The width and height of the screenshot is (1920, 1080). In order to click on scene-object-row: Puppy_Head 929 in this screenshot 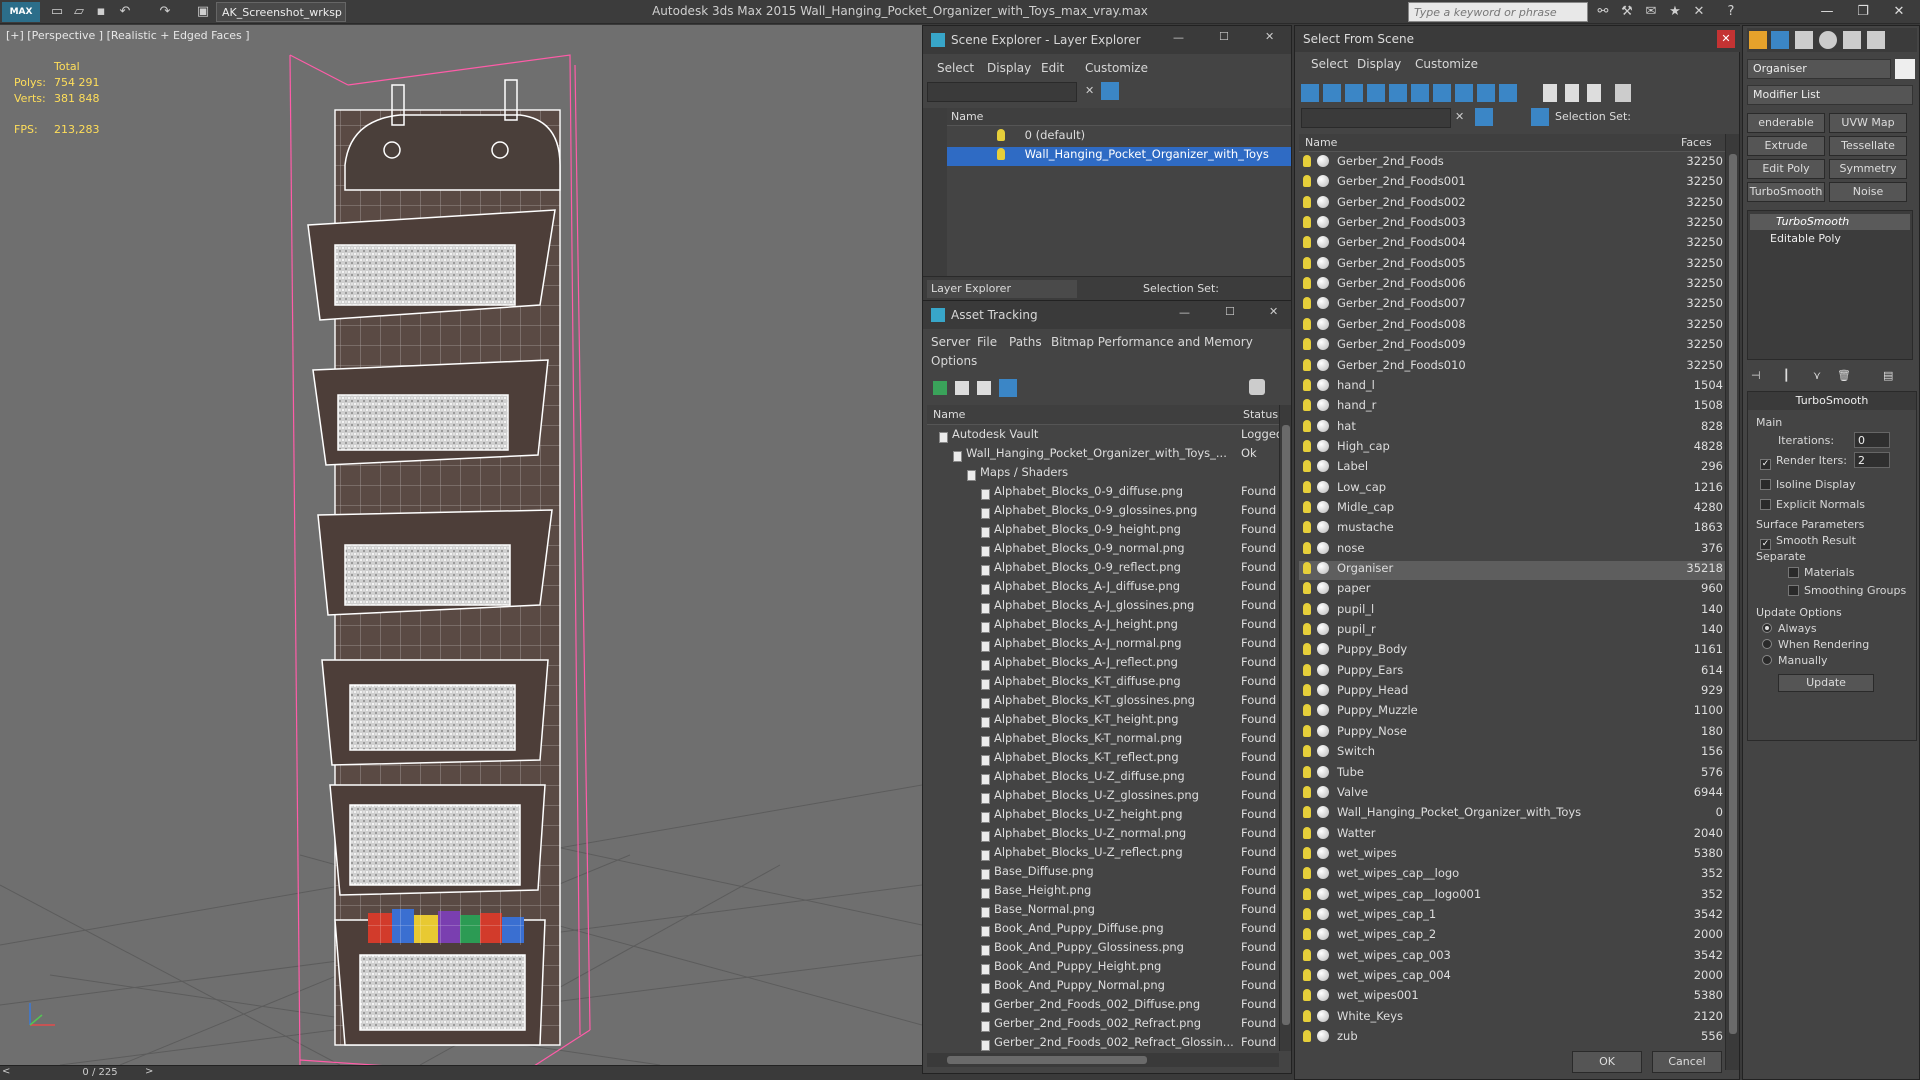, I will do `click(1512, 692)`.